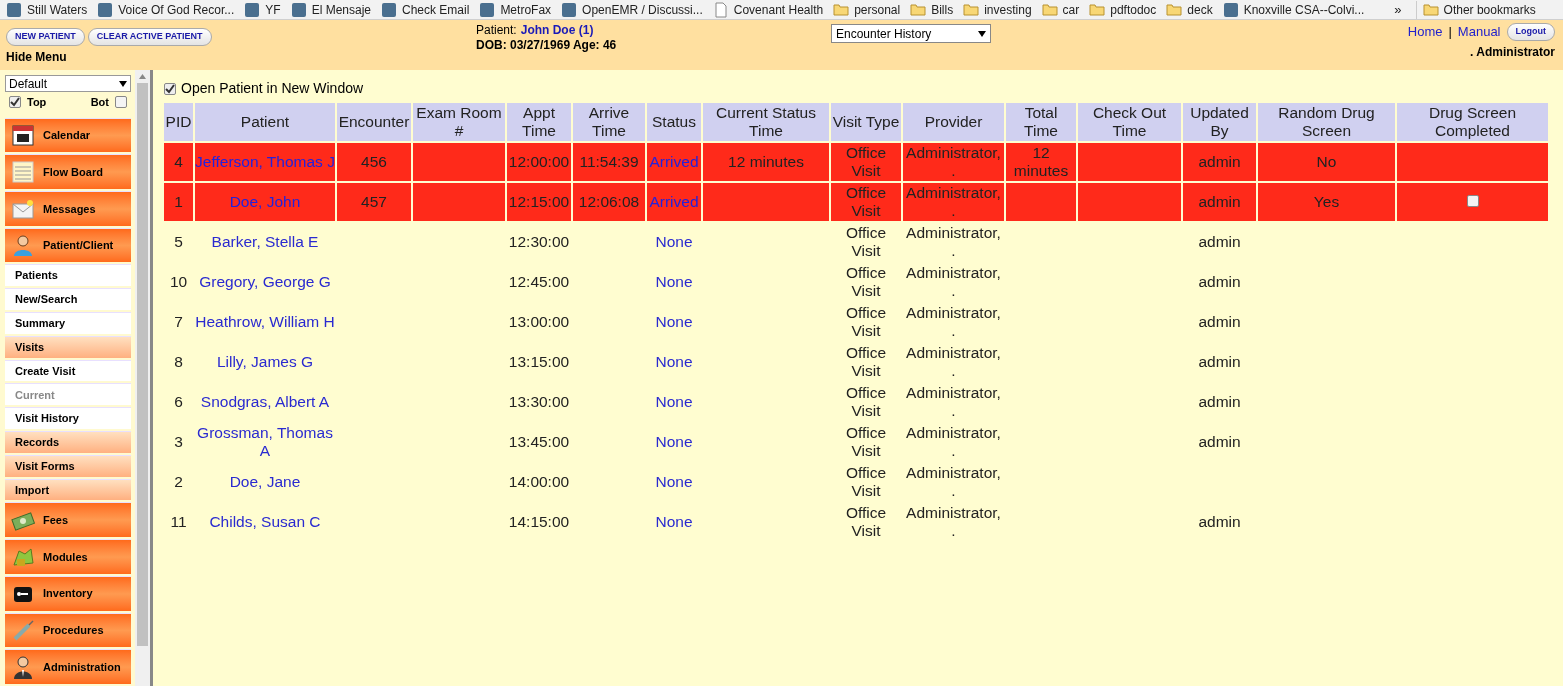 The width and height of the screenshot is (1563, 686). Describe the element at coordinates (609, 122) in the screenshot. I see `column-header: Arrive Time` at that location.